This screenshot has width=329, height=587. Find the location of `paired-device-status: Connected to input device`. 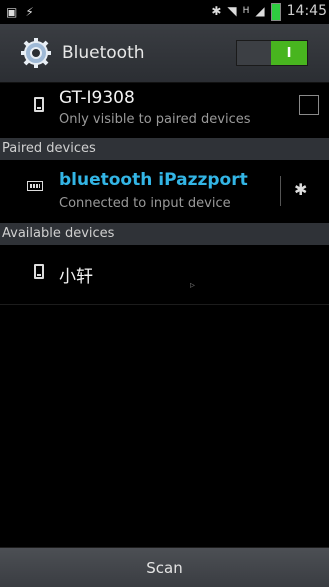

paired-device-status: Connected to input device is located at coordinates (145, 203).